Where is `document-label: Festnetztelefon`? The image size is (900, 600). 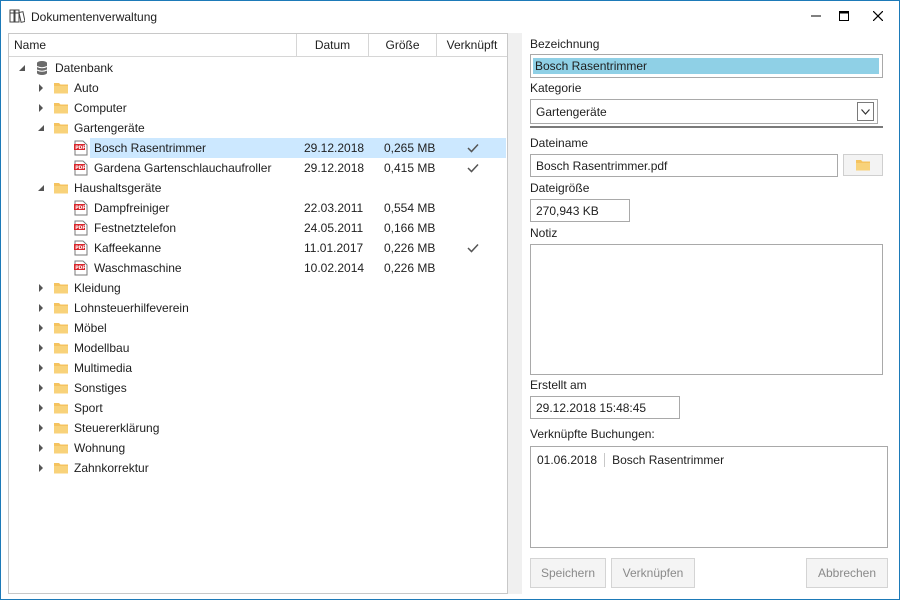
document-label: Festnetztelefon is located at coordinates (135, 228).